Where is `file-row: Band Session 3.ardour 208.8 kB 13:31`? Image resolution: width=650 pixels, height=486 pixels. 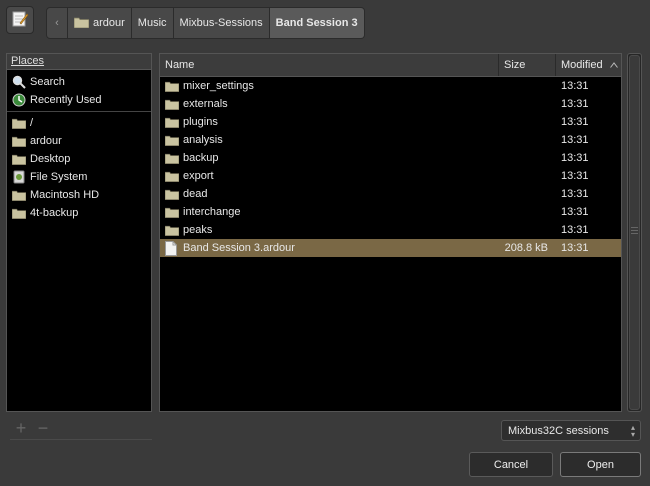 file-row: Band Session 3.ardour 208.8 kB 13:31 is located at coordinates (390, 248).